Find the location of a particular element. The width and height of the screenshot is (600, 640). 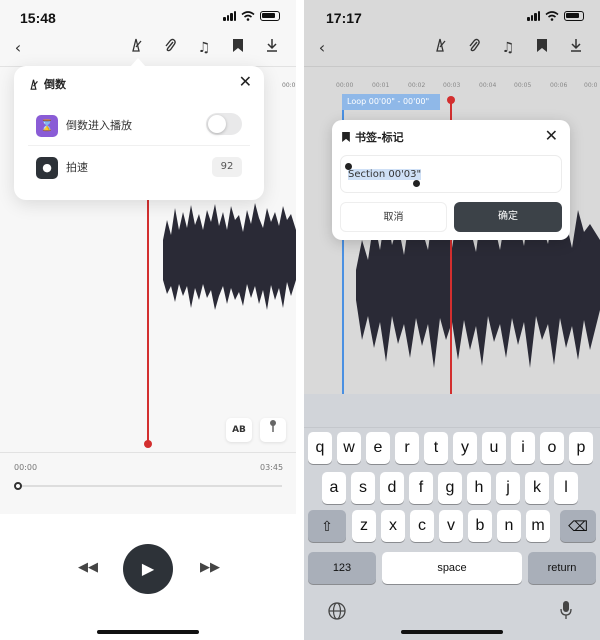

key-w: w is located at coordinates (349, 448).